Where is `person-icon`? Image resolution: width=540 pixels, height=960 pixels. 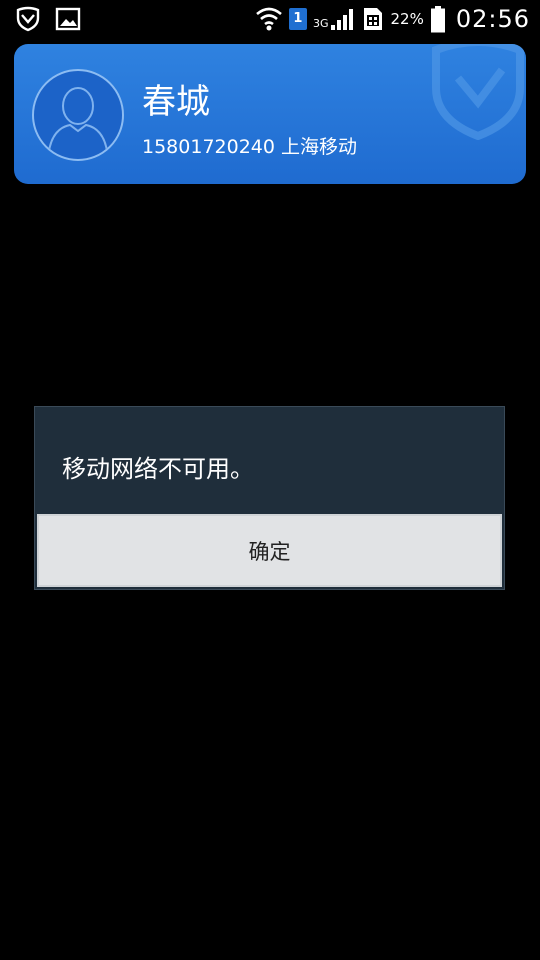
person-icon is located at coordinates (78, 123).